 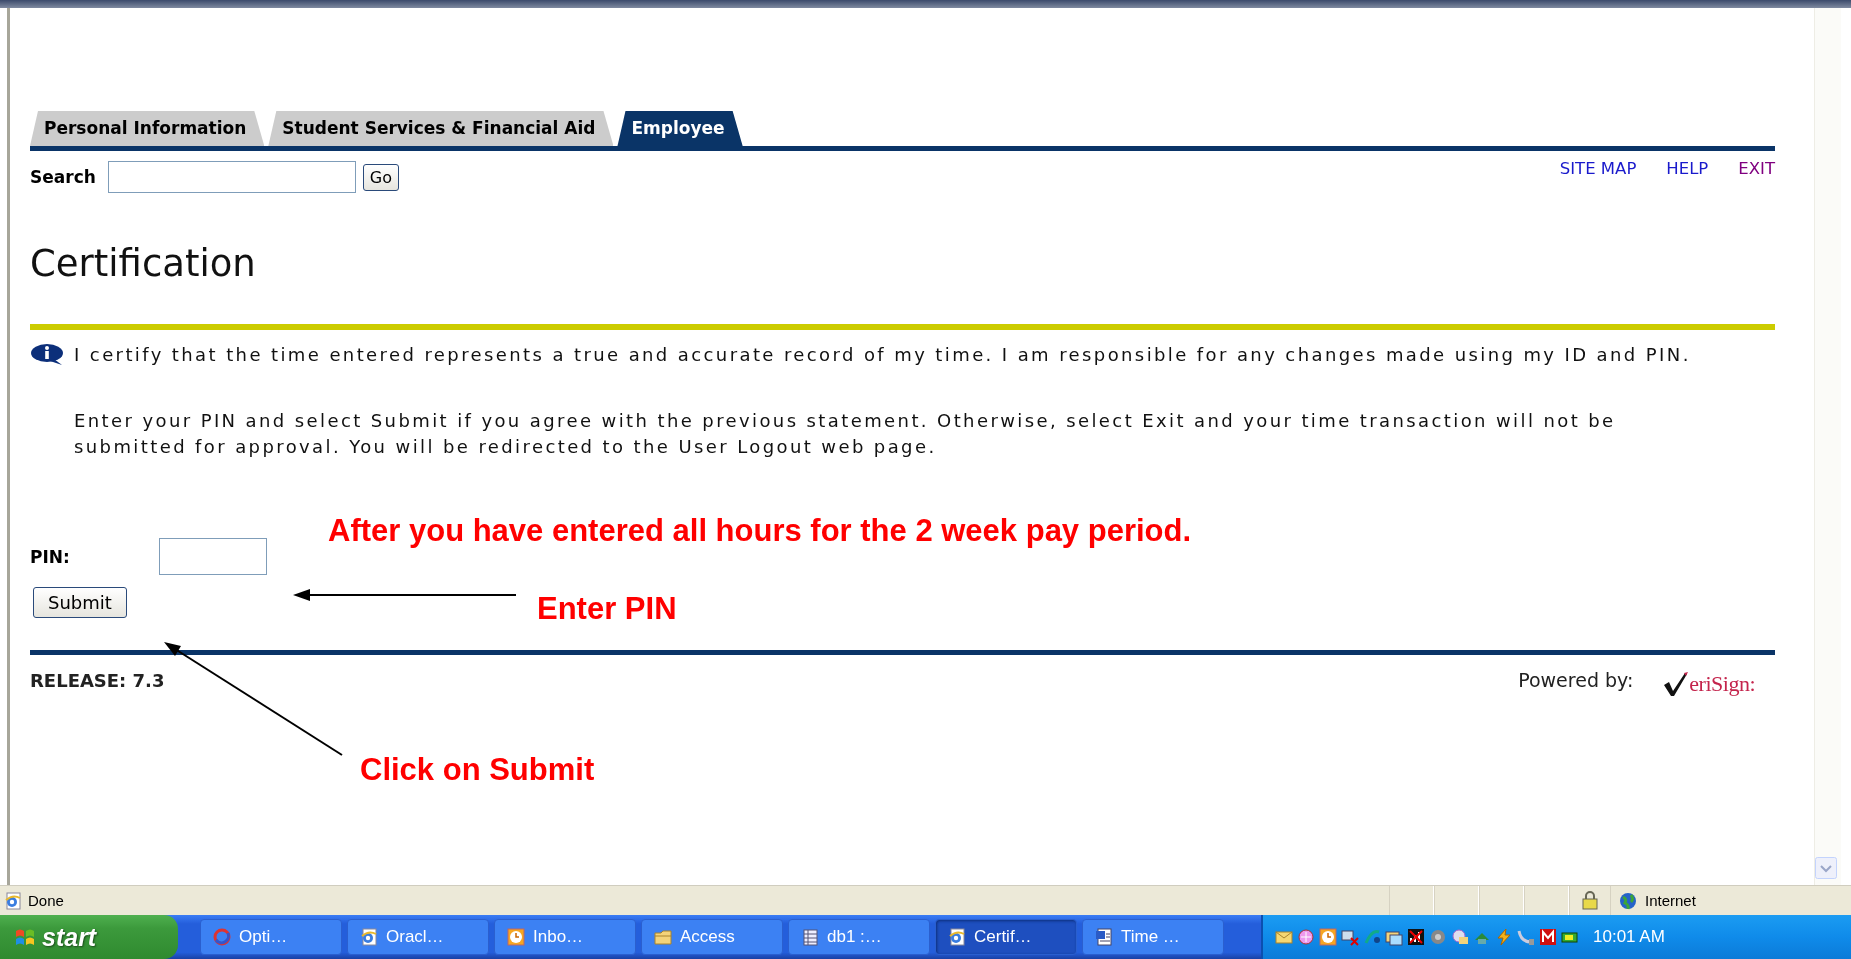 I want to click on clock-text: 10:01 AM, so click(x=1629, y=937).